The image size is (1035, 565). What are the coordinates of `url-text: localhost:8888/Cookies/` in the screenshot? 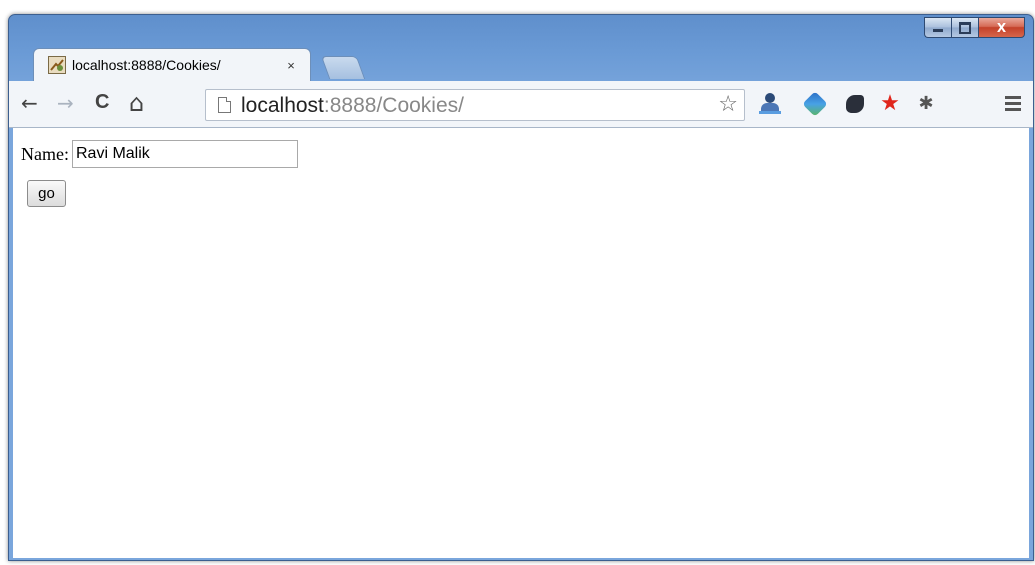 It's located at (352, 106).